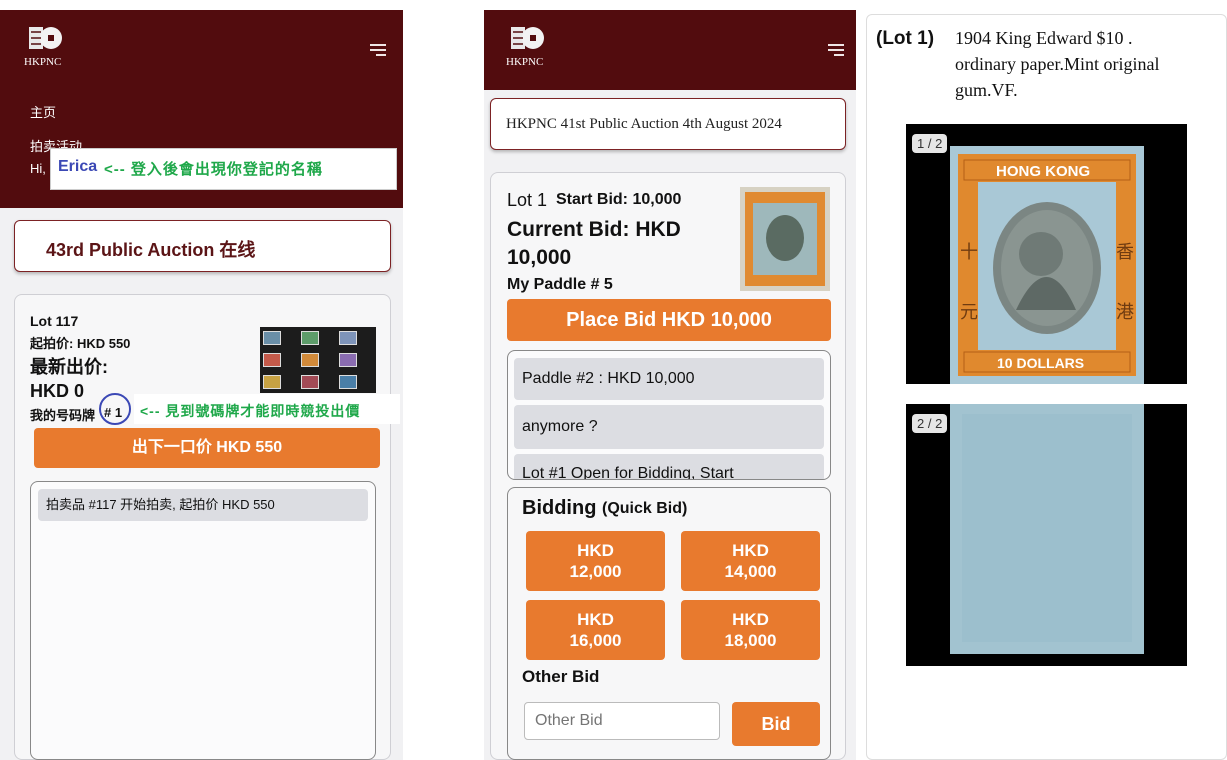 The image size is (1227, 760). Describe the element at coordinates (1049, 394) in the screenshot. I see `image-divider` at that location.